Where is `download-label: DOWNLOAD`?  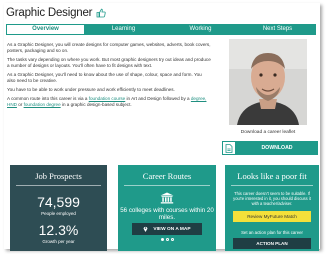
download-label: DOWNLOAD is located at coordinates (277, 148).